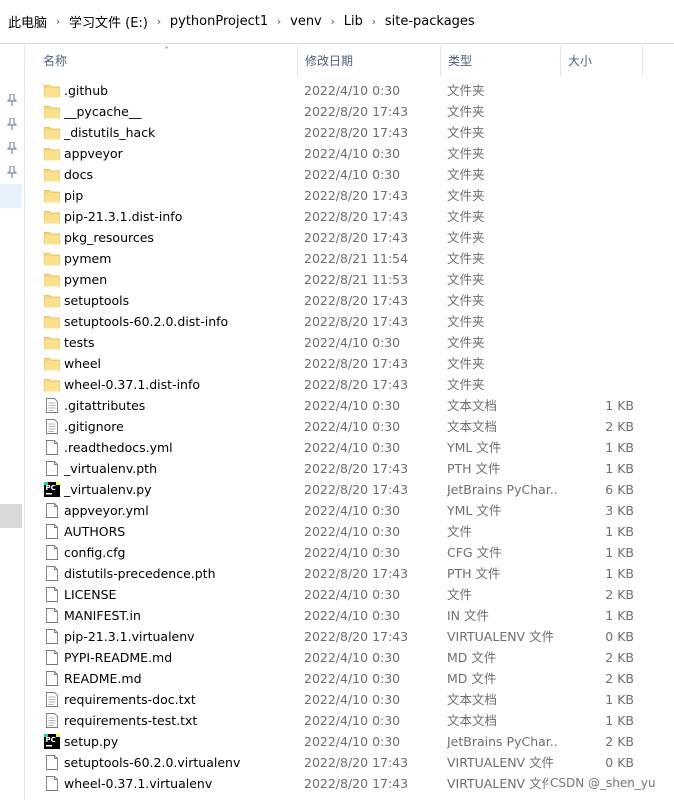 Image resolution: width=674 pixels, height=800 pixels. Describe the element at coordinates (340, 594) in the screenshot. I see `file-row: LICENSE 2022/4/10 0:30 文件 2 KB` at that location.